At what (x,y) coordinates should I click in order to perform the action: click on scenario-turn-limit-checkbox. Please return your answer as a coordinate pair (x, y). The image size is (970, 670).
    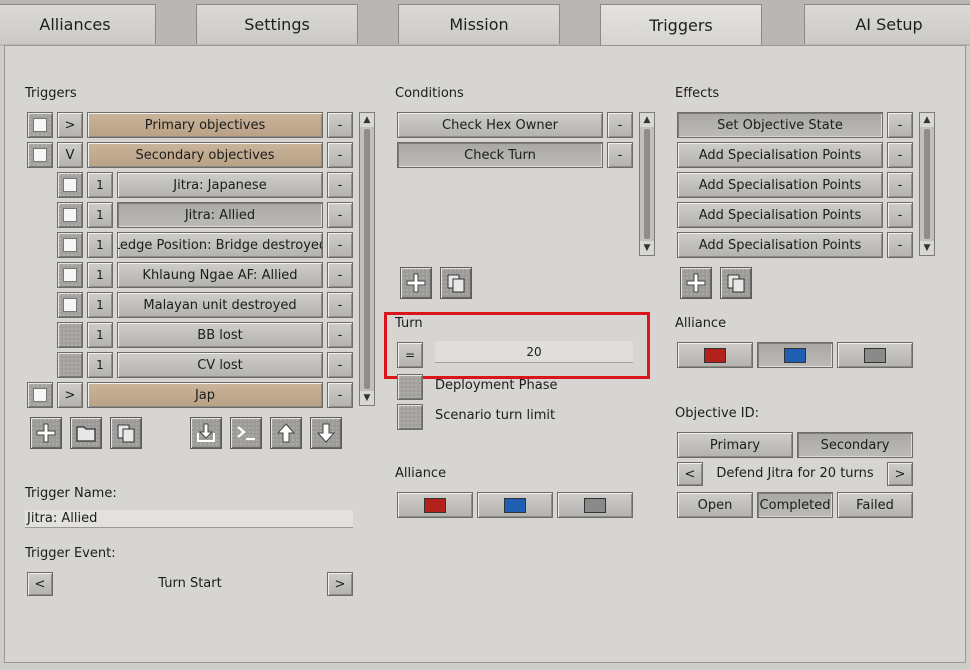
    Looking at the image, I should click on (410, 417).